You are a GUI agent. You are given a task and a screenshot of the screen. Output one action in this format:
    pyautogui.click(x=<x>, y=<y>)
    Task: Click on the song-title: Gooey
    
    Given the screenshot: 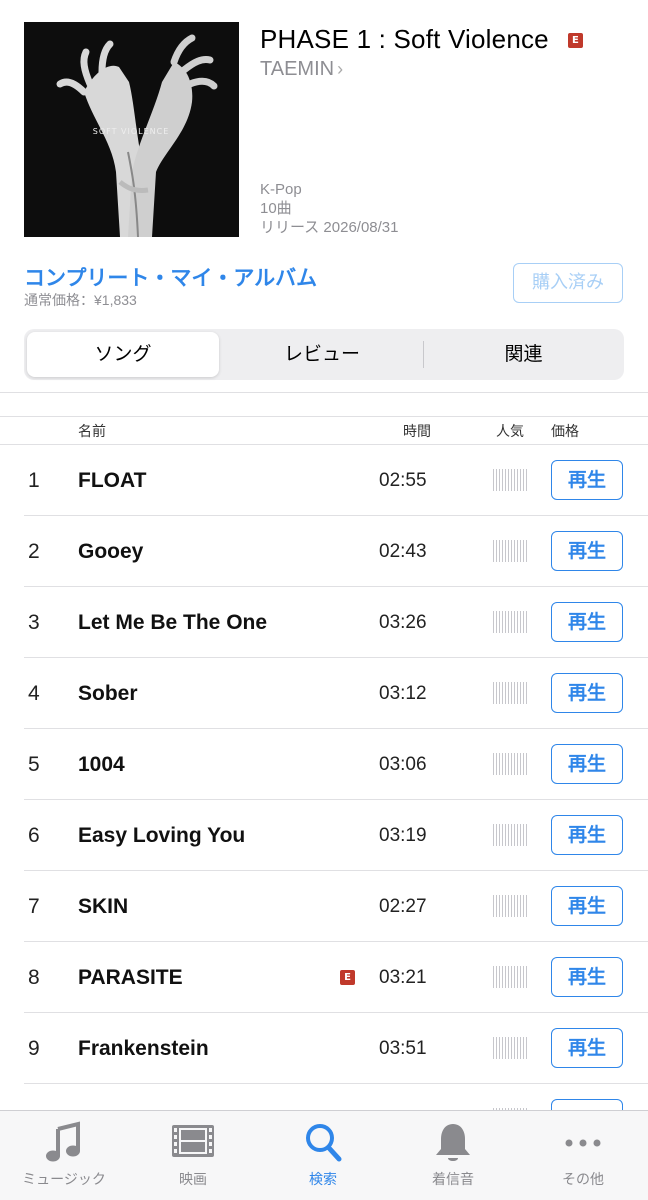 What is the action you would take?
    pyautogui.click(x=111, y=551)
    